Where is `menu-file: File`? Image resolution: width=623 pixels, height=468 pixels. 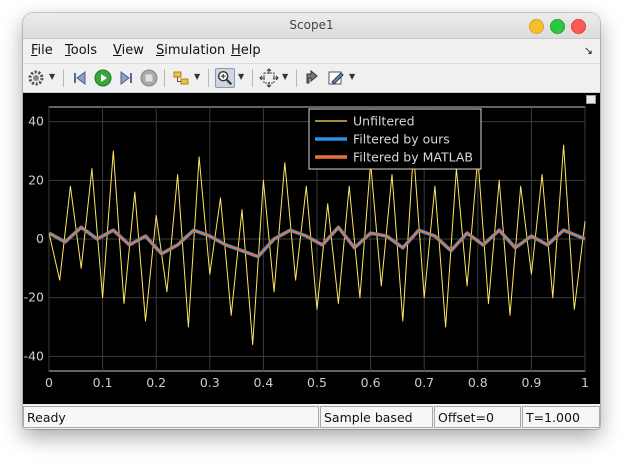
menu-file: File is located at coordinates (42, 50).